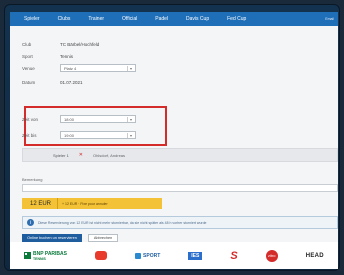 This screenshot has height=275, width=344. I want to click on time-from-select: 18:00 ▾, so click(98, 119).